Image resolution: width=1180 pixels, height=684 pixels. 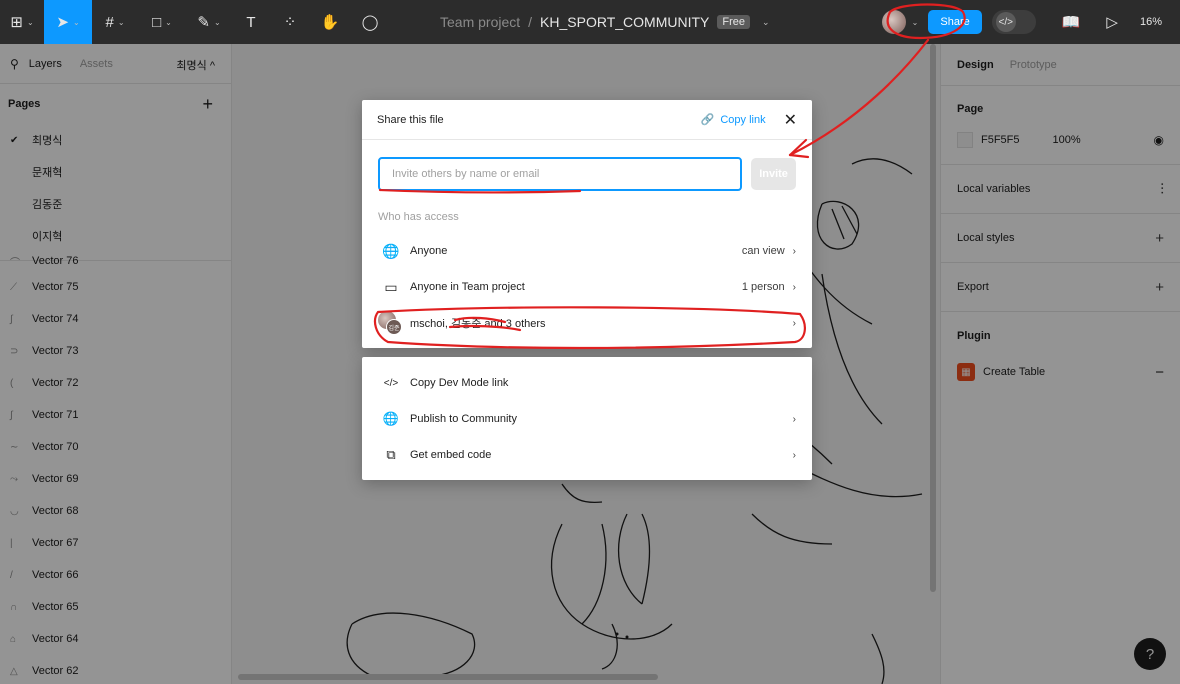 I want to click on zoom-level: 16%, so click(x=1151, y=22).